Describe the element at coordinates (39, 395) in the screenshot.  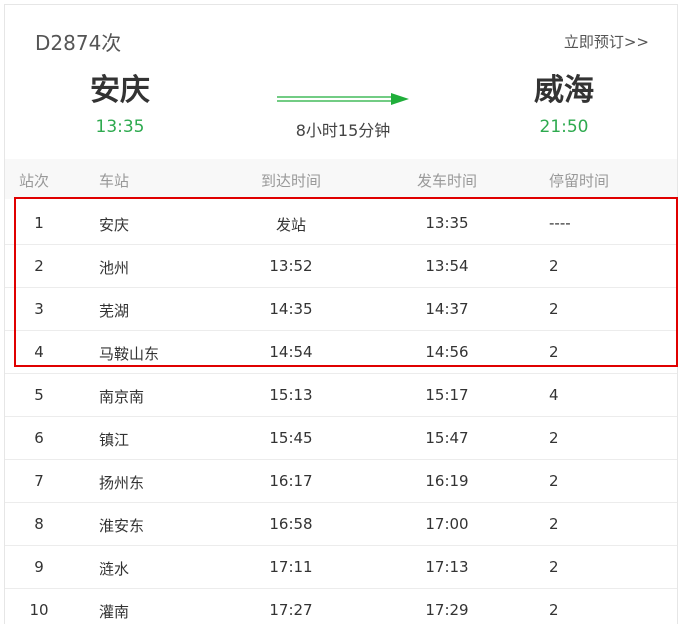
I see `row-seq: 5` at that location.